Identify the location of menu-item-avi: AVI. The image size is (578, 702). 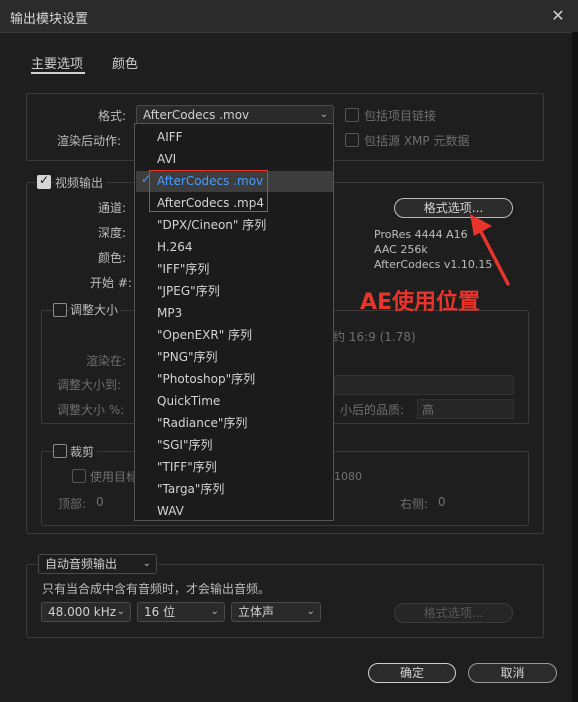
(166, 159).